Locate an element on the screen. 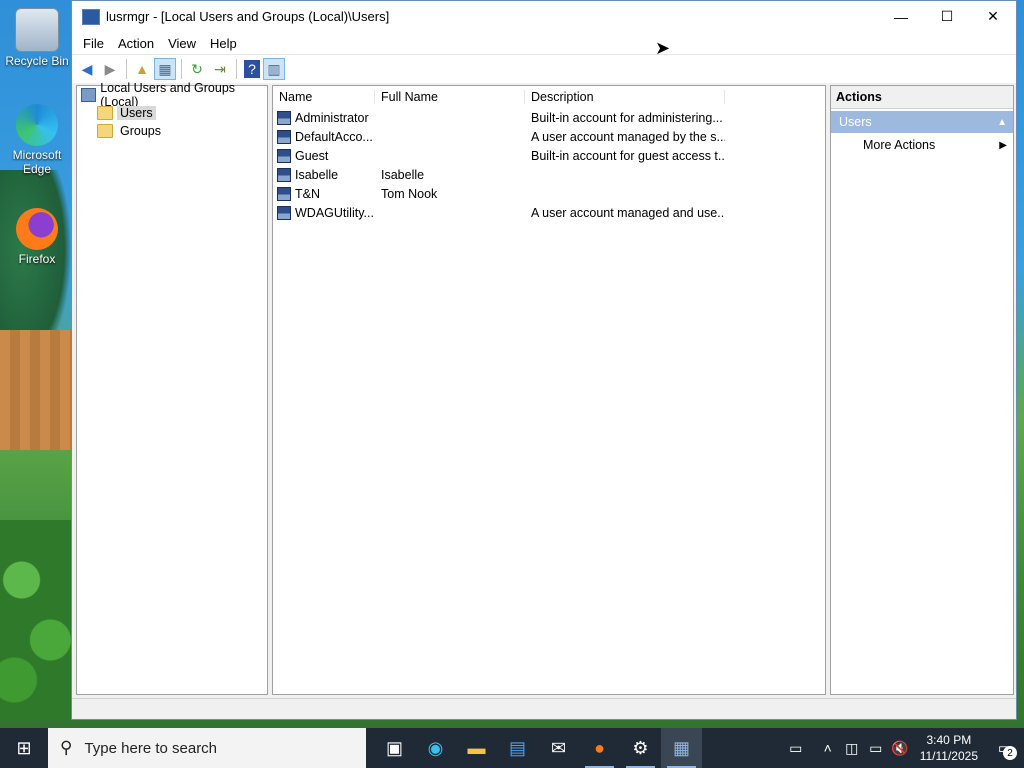 Image resolution: width=1024 pixels, height=768 pixels. action-label: More Actions is located at coordinates (899, 145).